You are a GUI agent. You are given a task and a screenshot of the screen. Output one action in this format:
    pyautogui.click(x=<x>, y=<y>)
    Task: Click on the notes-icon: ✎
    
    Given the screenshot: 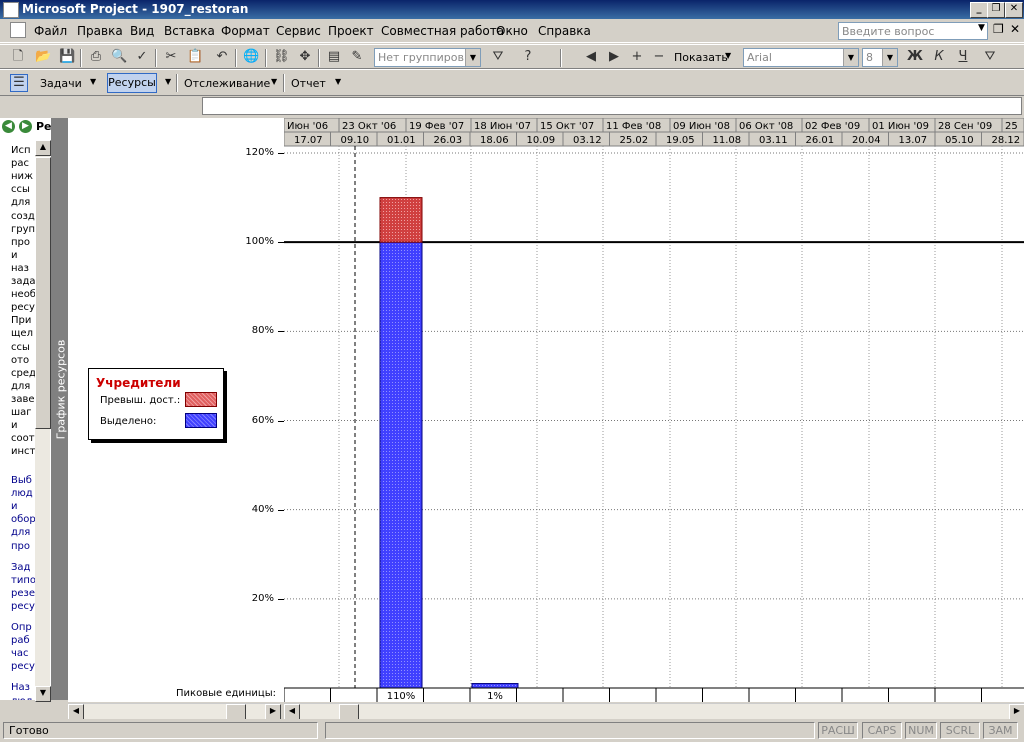 What is the action you would take?
    pyautogui.click(x=357, y=57)
    